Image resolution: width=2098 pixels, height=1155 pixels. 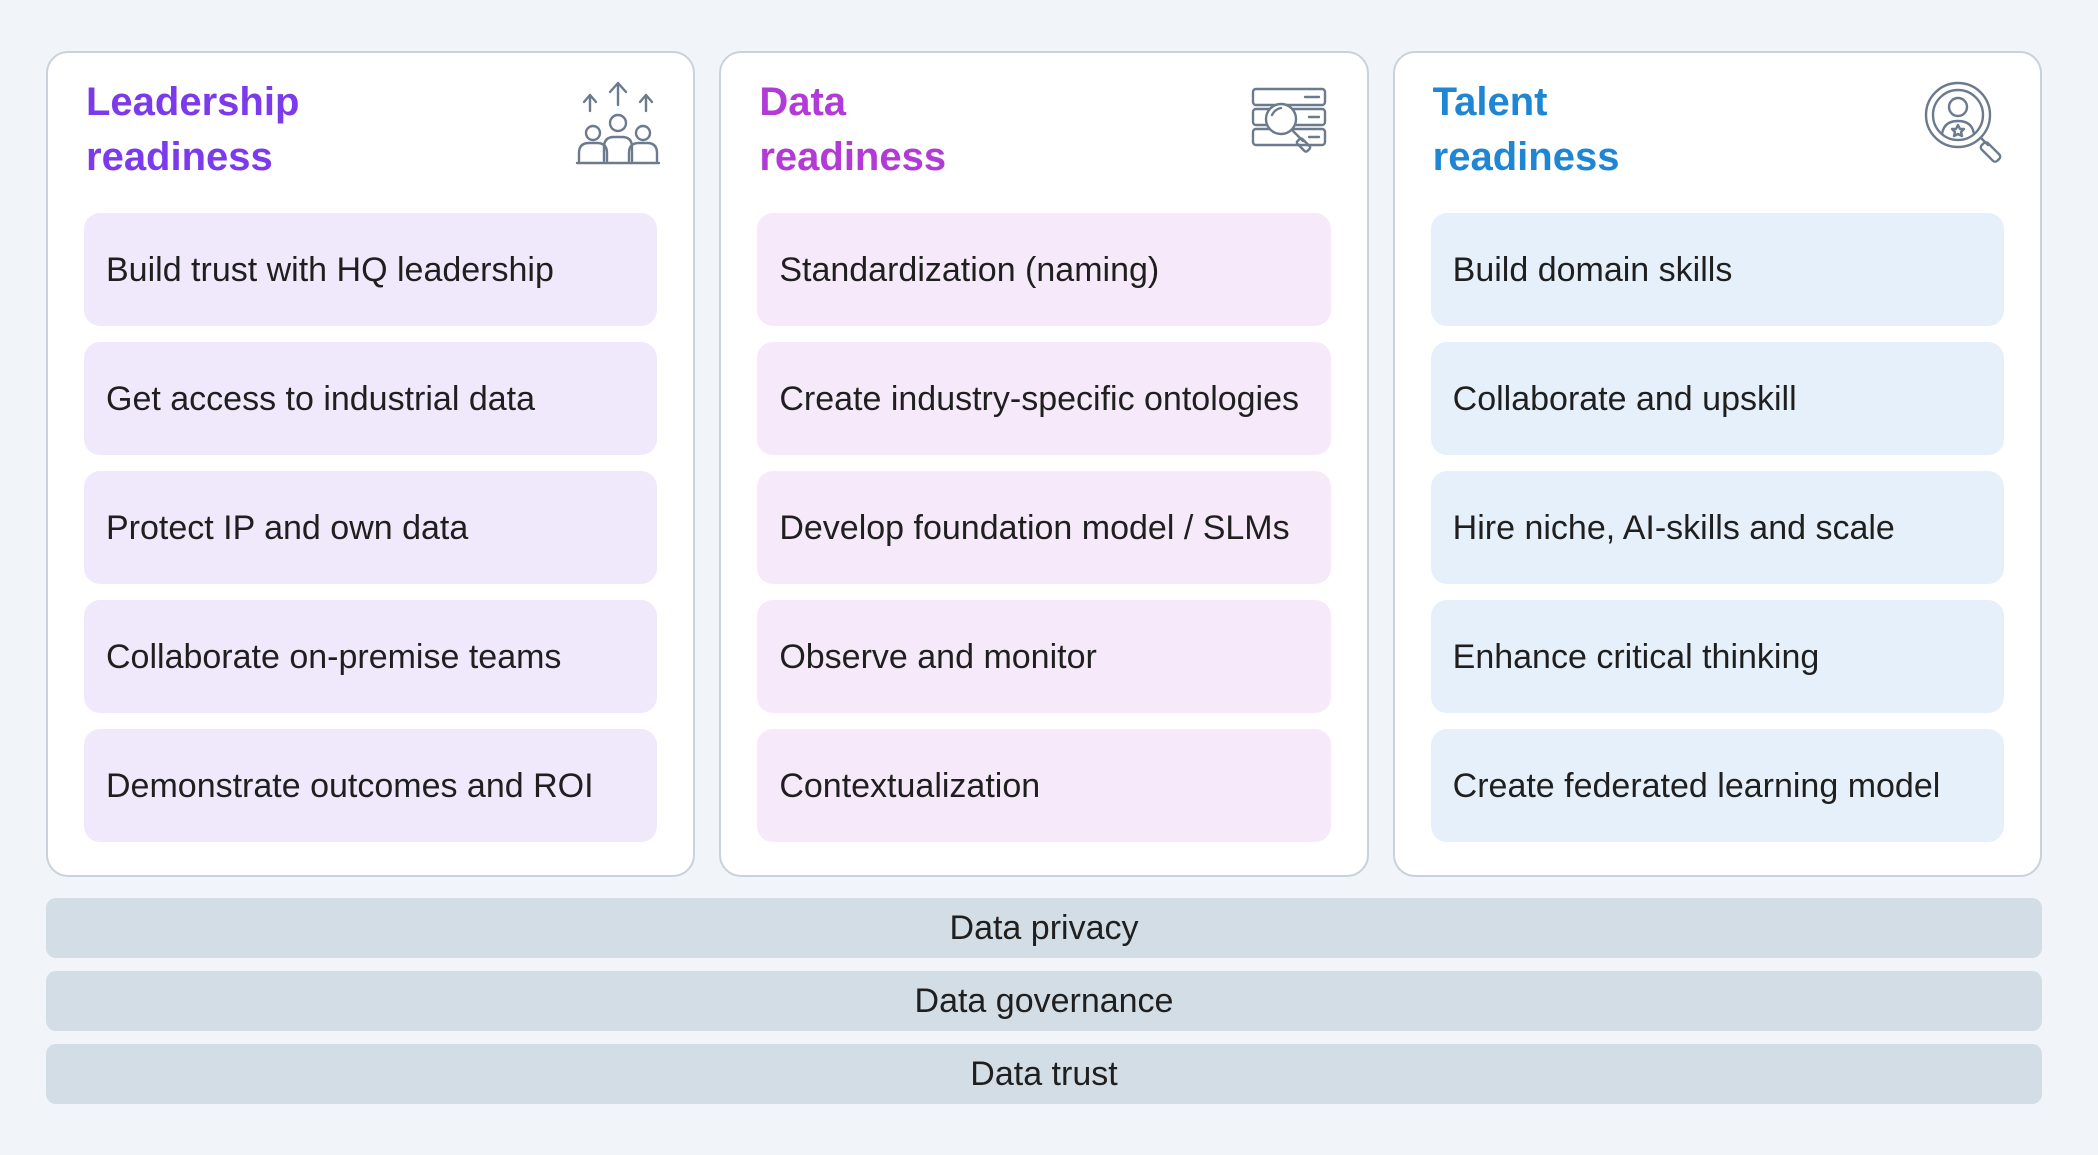 What do you see at coordinates (1044, 1074) in the screenshot?
I see `foundation-bar-trust: Data trust` at bounding box center [1044, 1074].